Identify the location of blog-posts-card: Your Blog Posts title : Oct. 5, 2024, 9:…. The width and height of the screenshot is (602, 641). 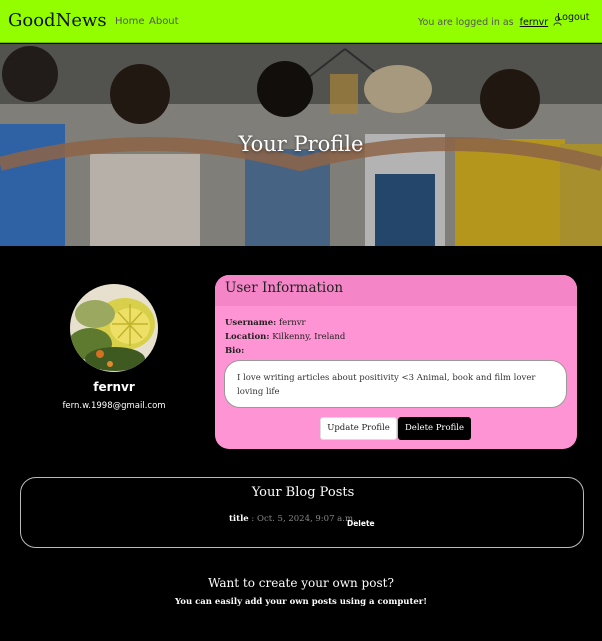
(302, 512).